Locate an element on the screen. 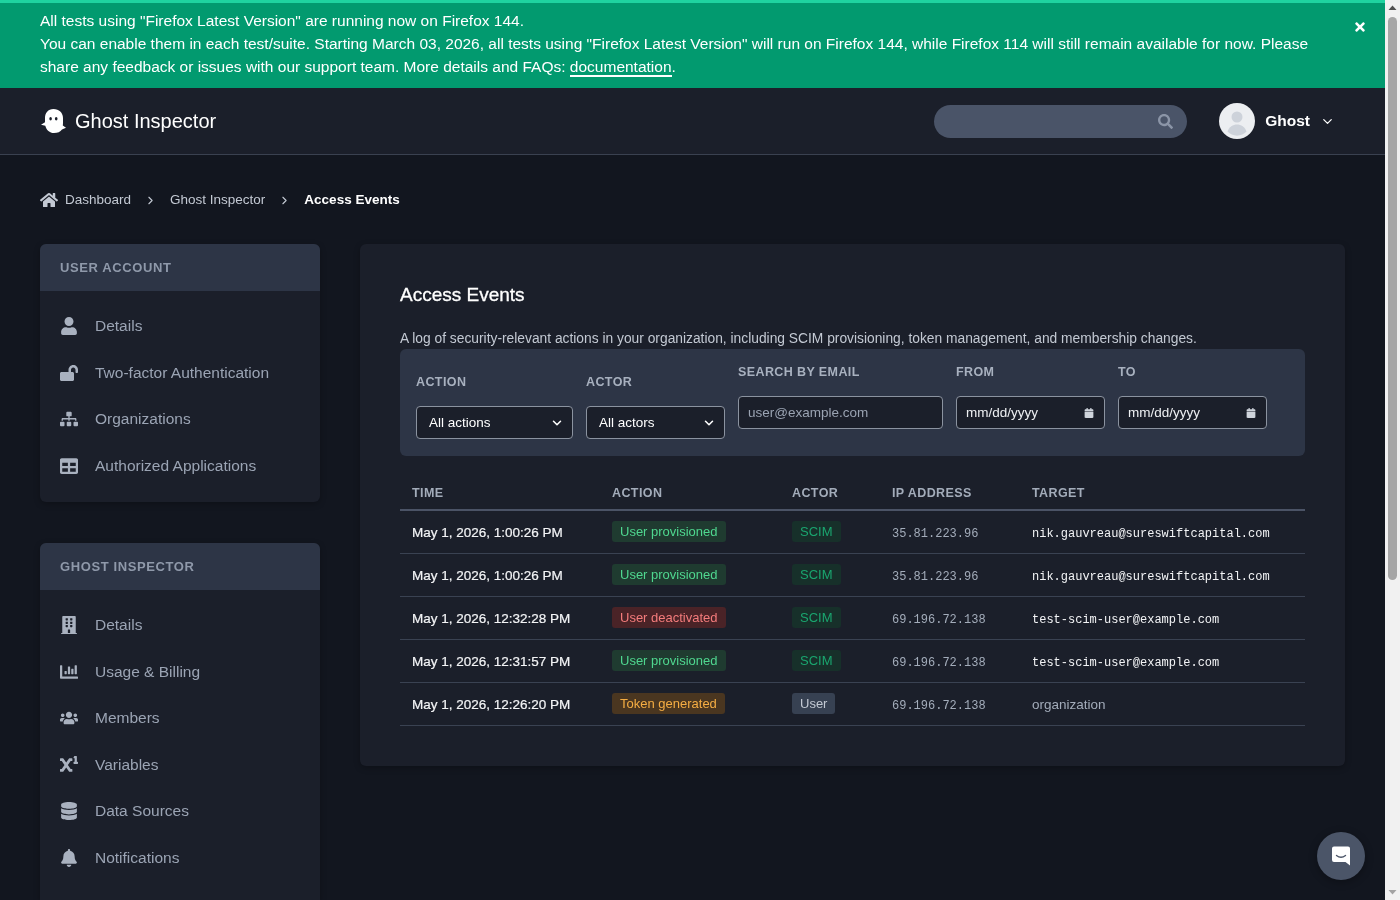 This screenshot has height=900, width=1400. action-badge: User deactivated is located at coordinates (669, 617).